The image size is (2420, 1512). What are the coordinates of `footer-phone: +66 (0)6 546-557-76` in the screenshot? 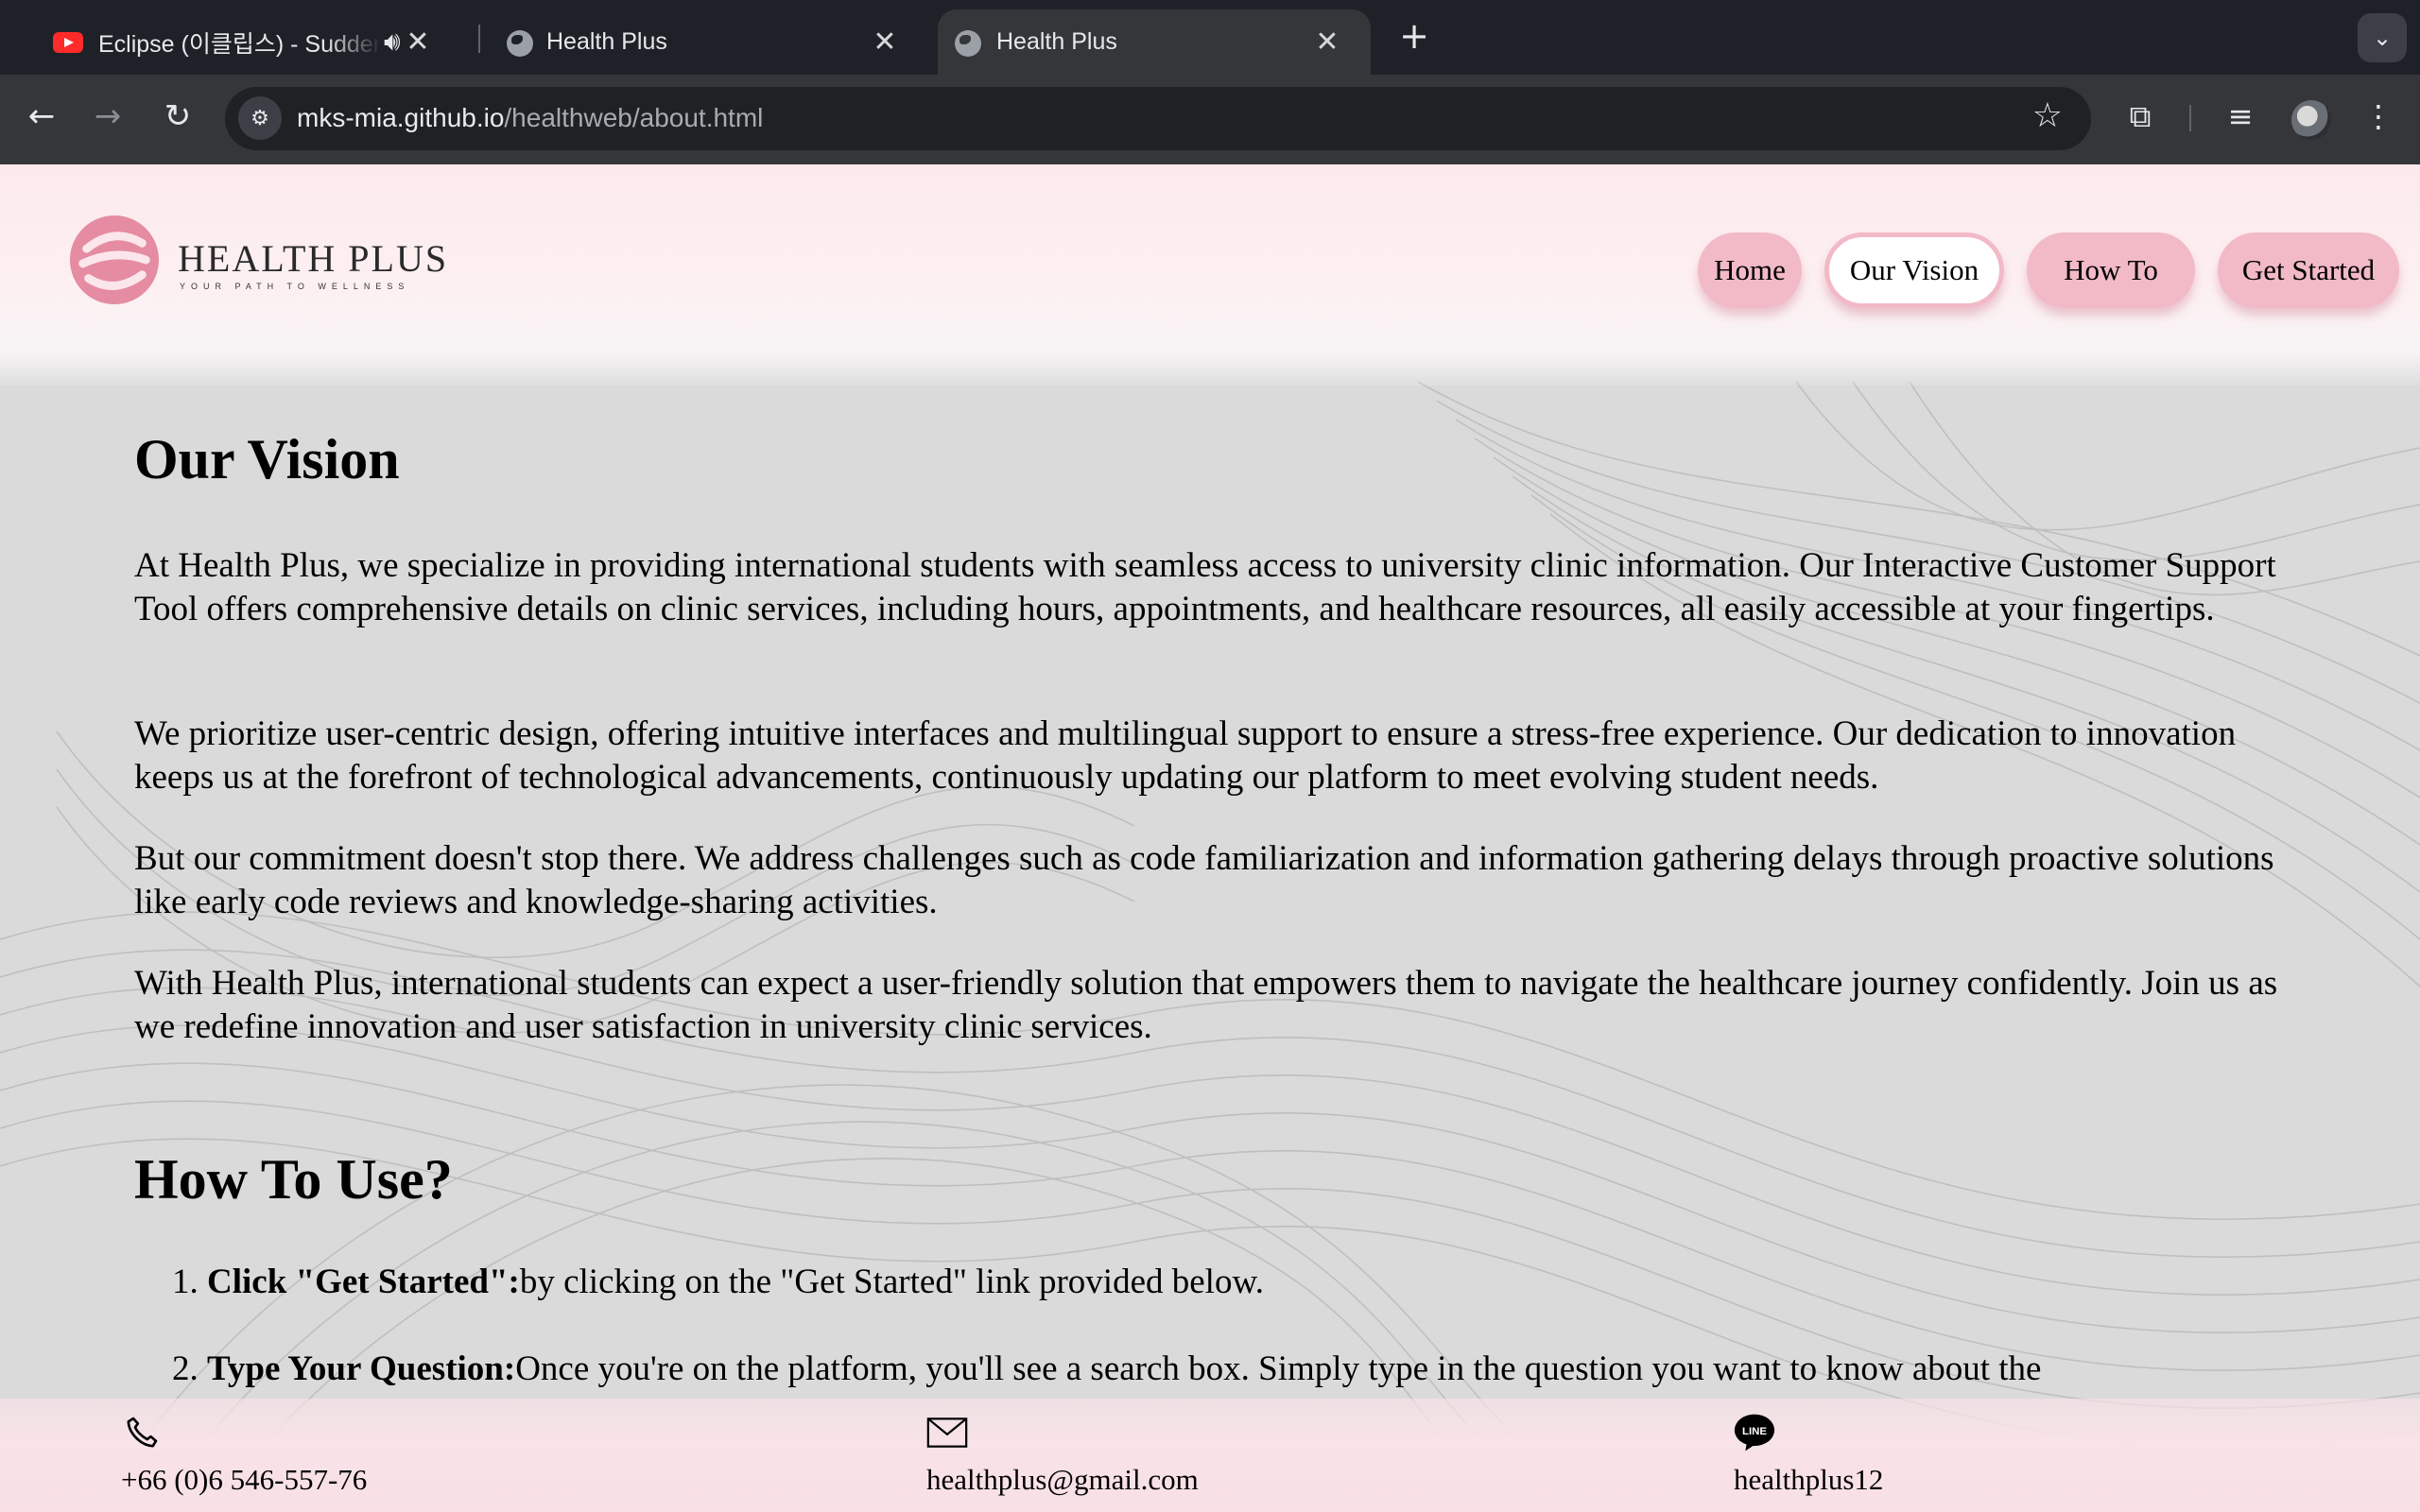 It's located at (244, 1454).